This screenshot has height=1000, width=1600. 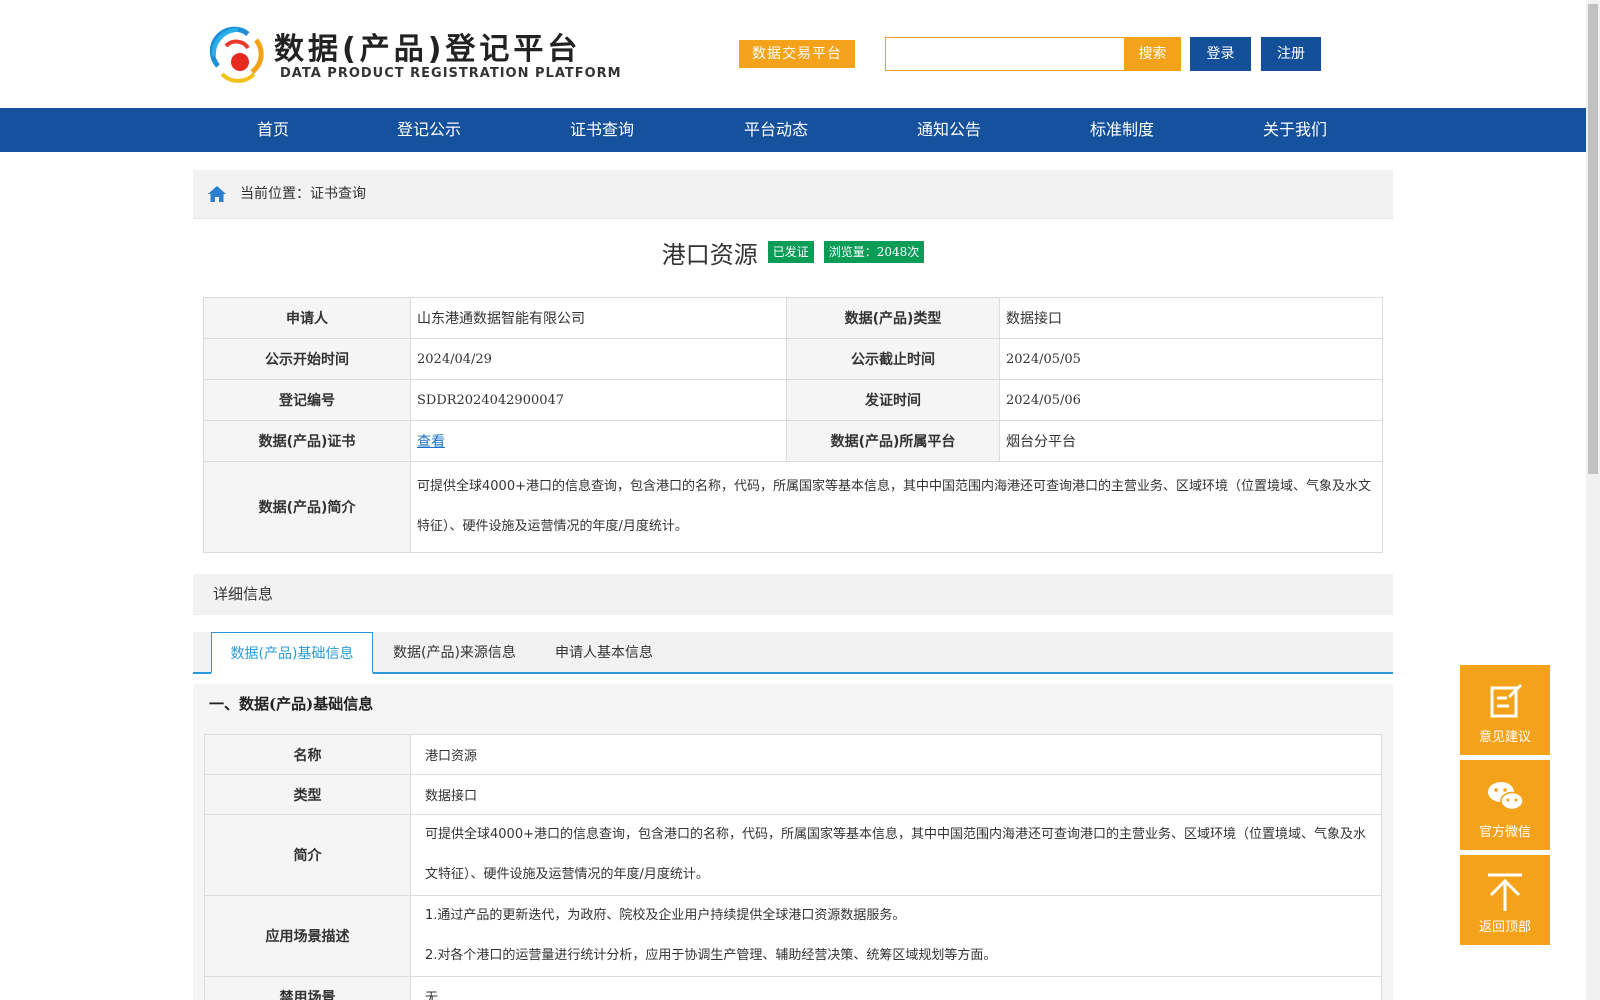 I want to click on forbidden-value: 无, so click(x=896, y=988).